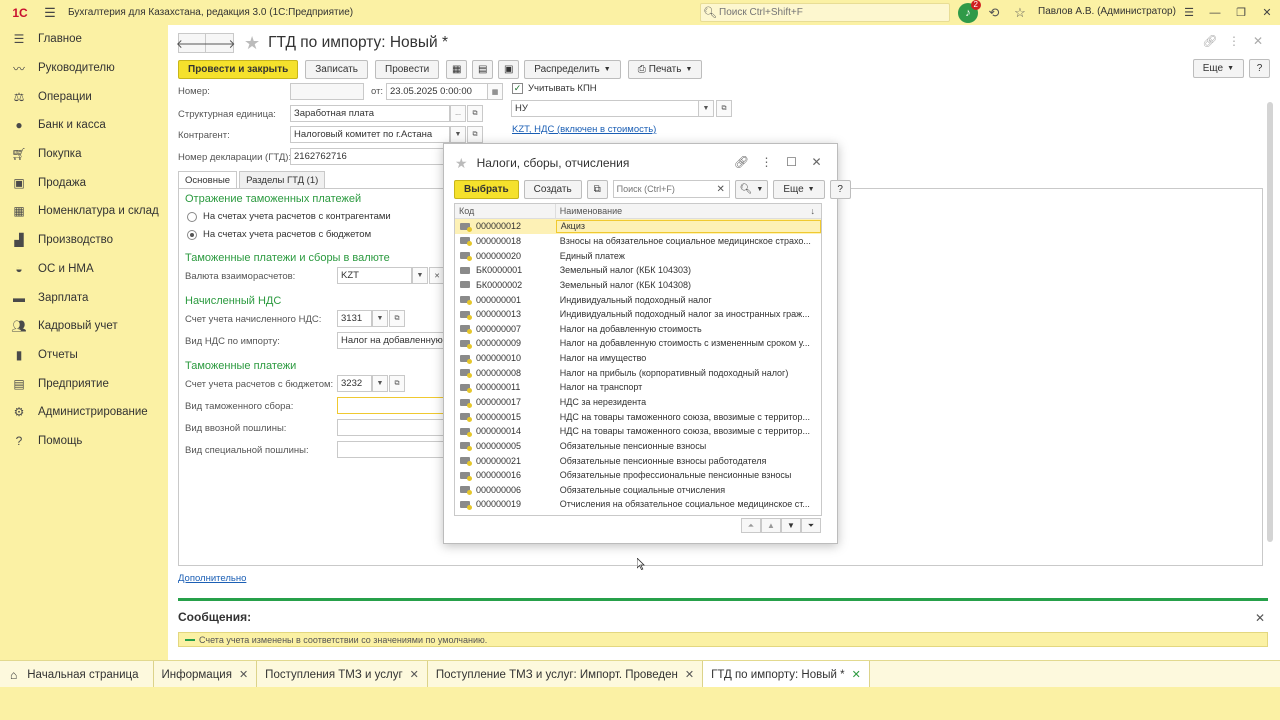 Image resolution: width=1280 pixels, height=720 pixels. Describe the element at coordinates (968, 11) in the screenshot. I see `notifications-button: ♪ 2` at that location.